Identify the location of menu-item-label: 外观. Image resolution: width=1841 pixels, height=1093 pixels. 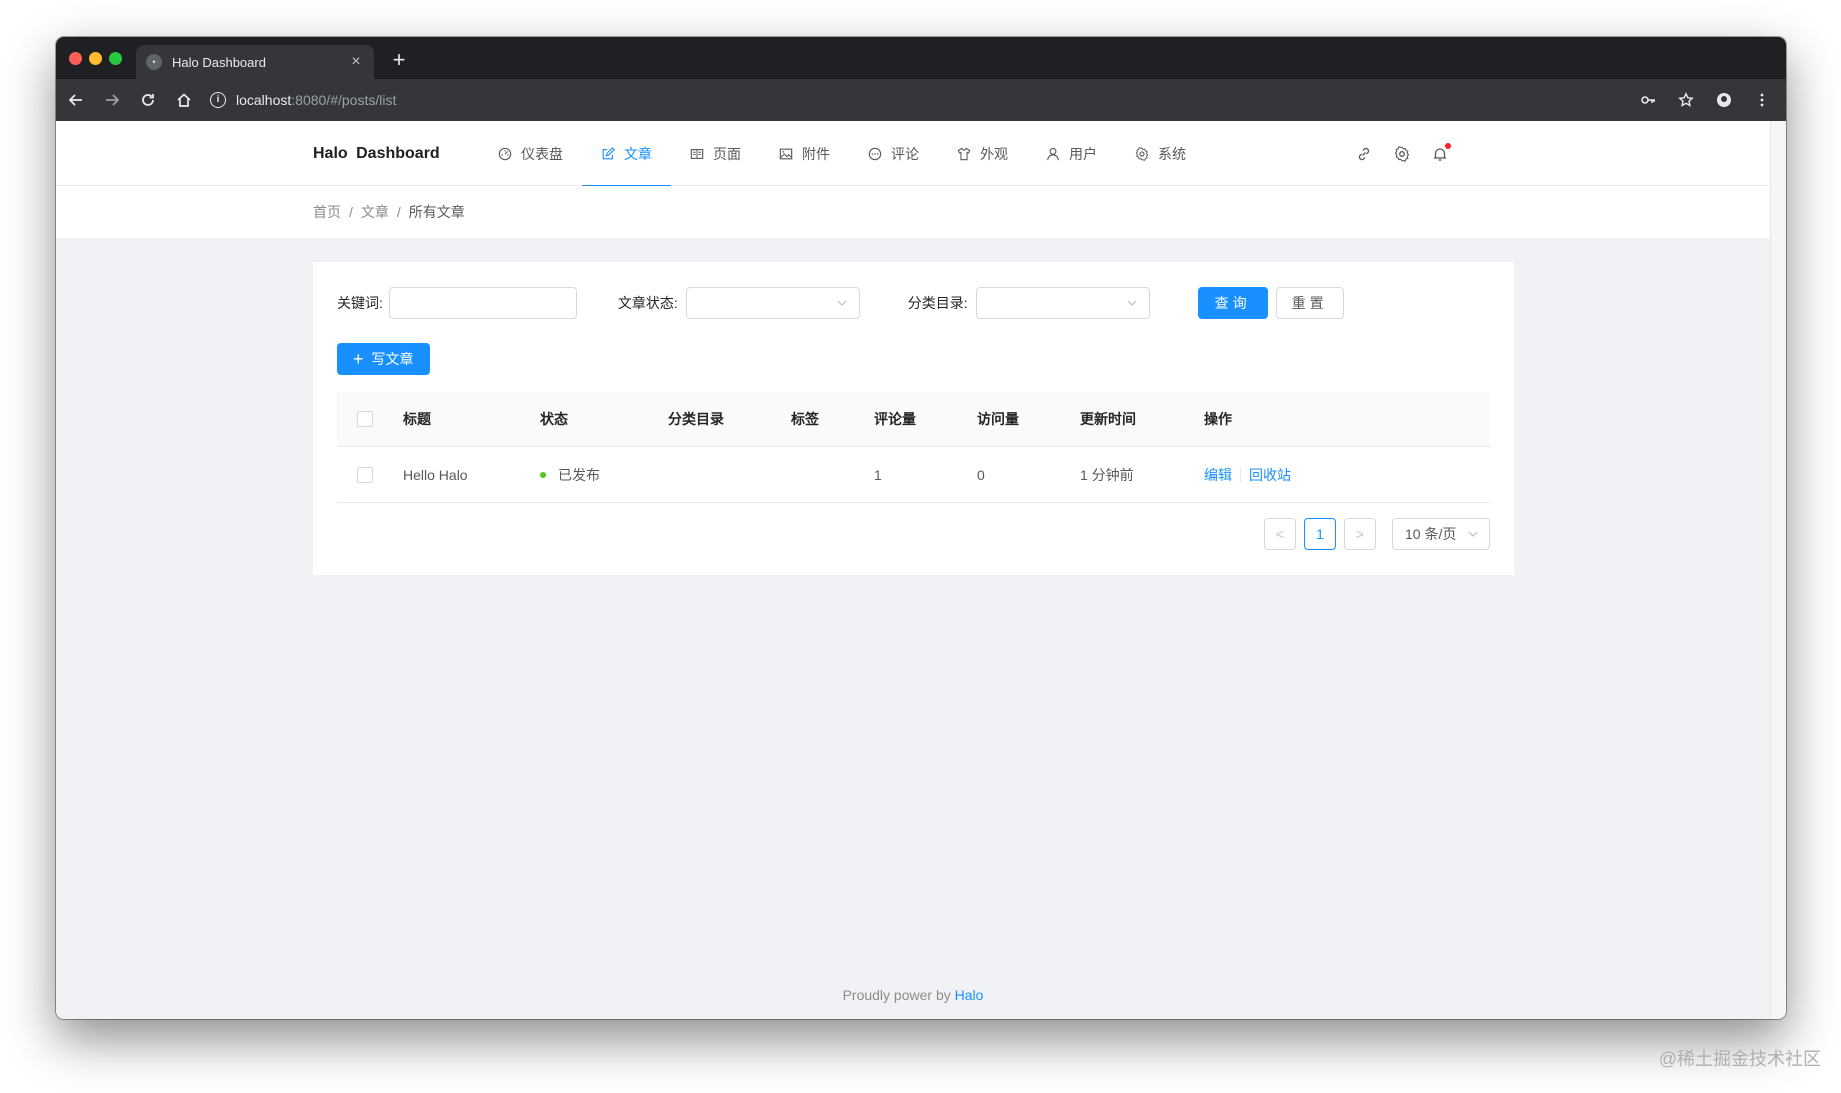
(994, 153).